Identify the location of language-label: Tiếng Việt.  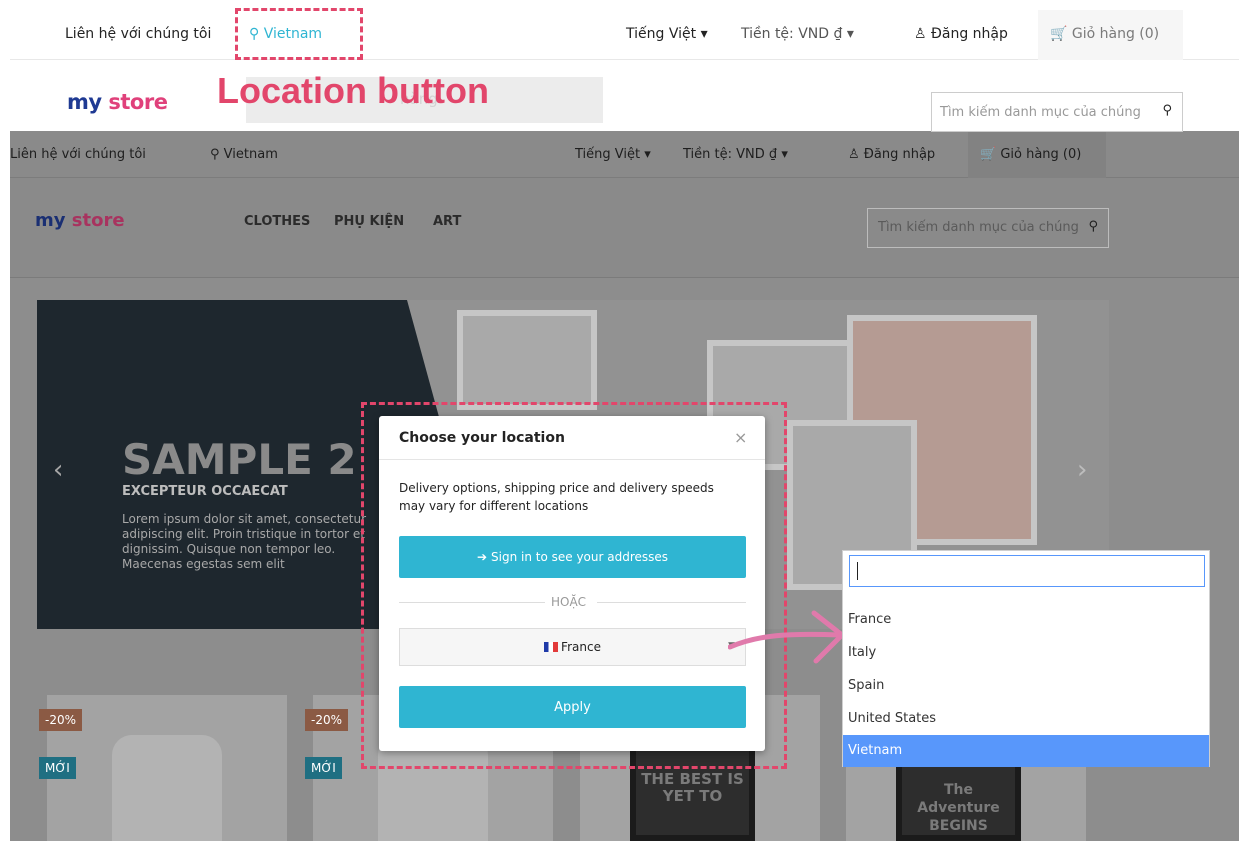
(661, 34).